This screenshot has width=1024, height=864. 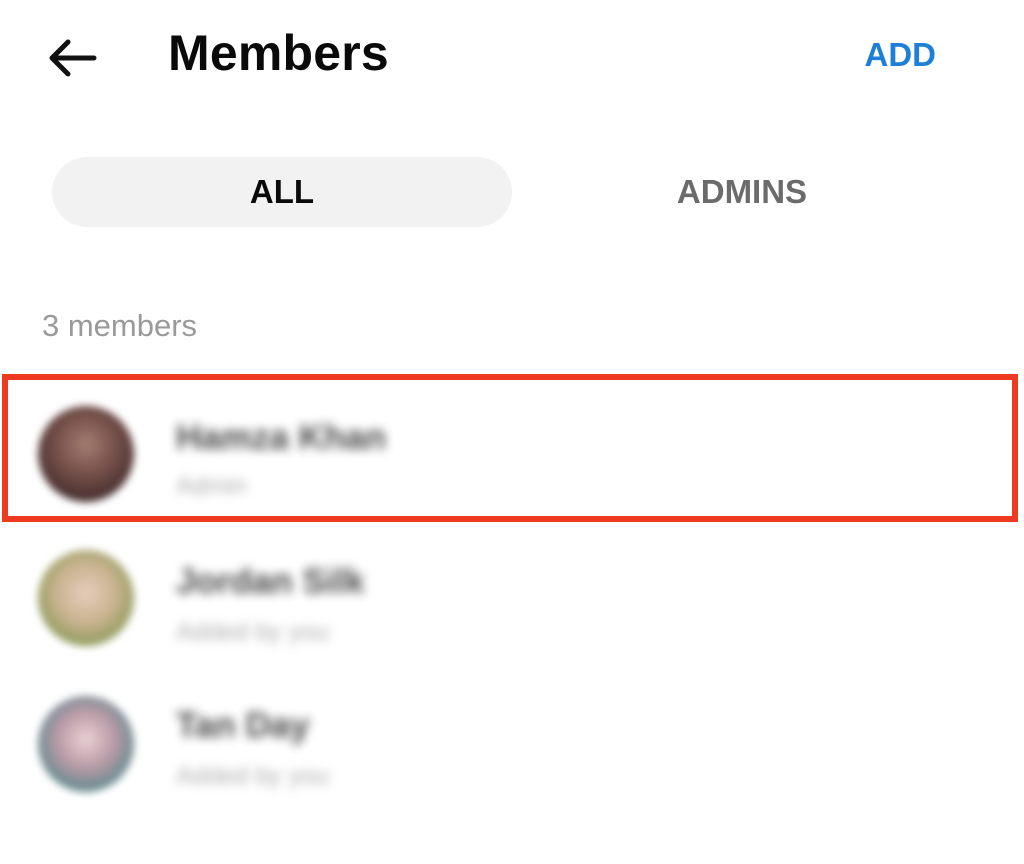 I want to click on back-button, so click(x=72, y=58).